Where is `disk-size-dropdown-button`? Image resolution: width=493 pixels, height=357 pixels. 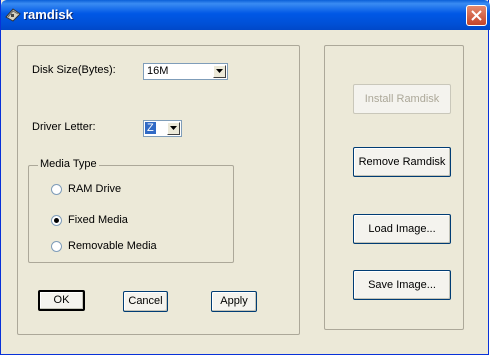
disk-size-dropdown-button is located at coordinates (219, 71).